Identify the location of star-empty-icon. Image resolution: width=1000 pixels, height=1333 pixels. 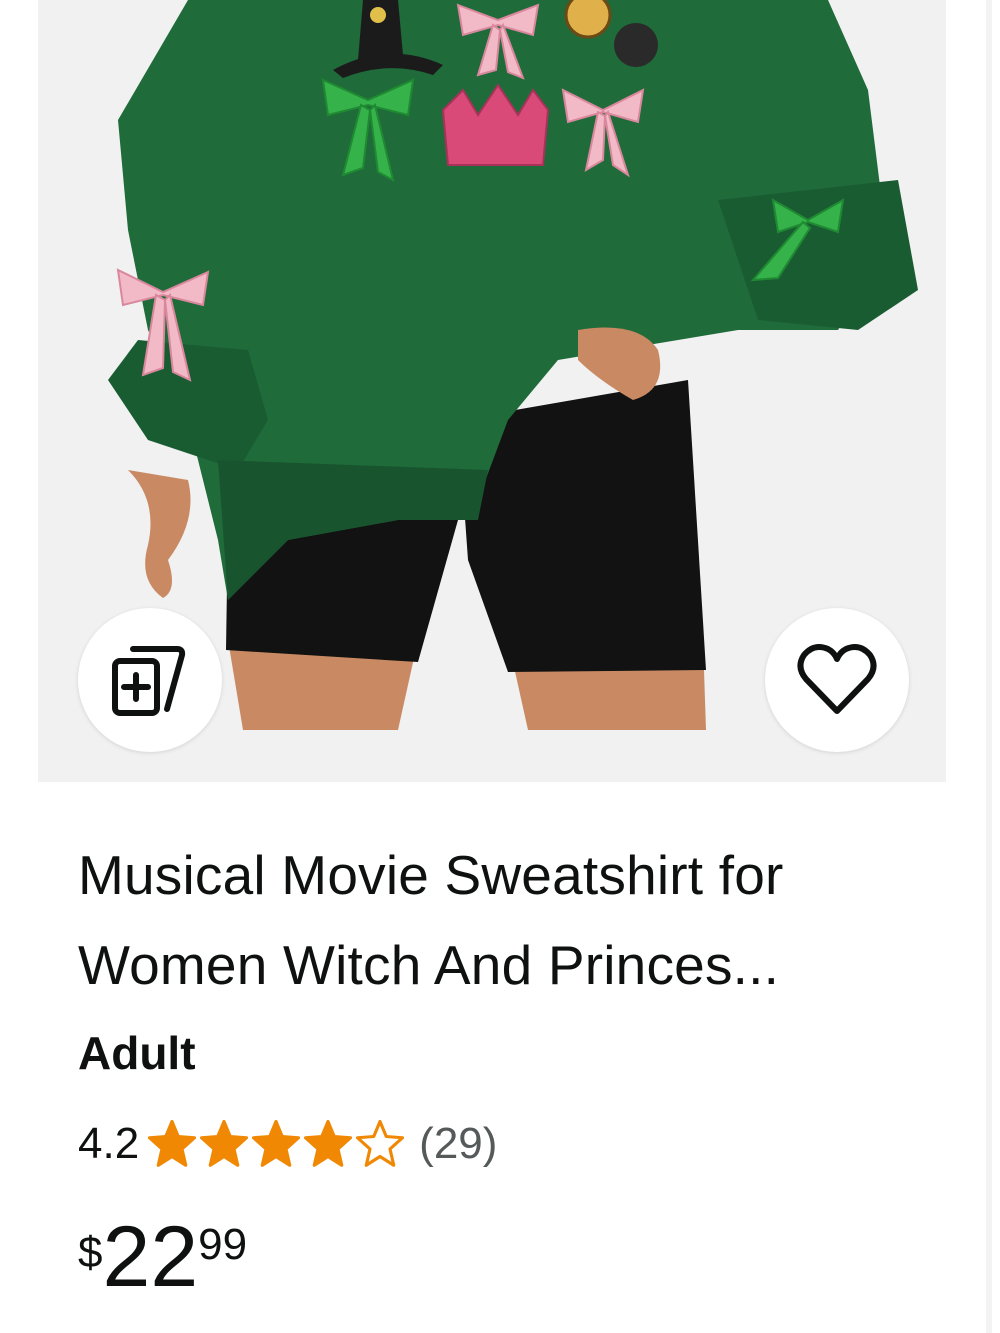
(380, 1143).